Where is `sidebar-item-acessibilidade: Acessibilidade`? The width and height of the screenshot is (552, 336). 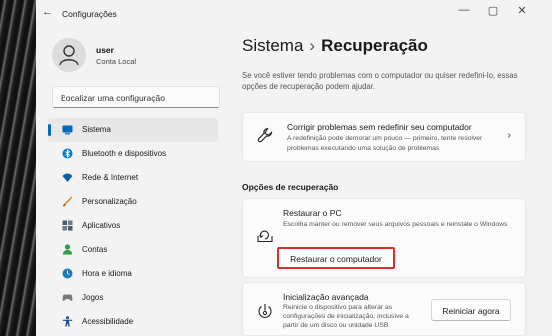
sidebar-item-acessibilidade: Acessibilidade is located at coordinates (133, 322).